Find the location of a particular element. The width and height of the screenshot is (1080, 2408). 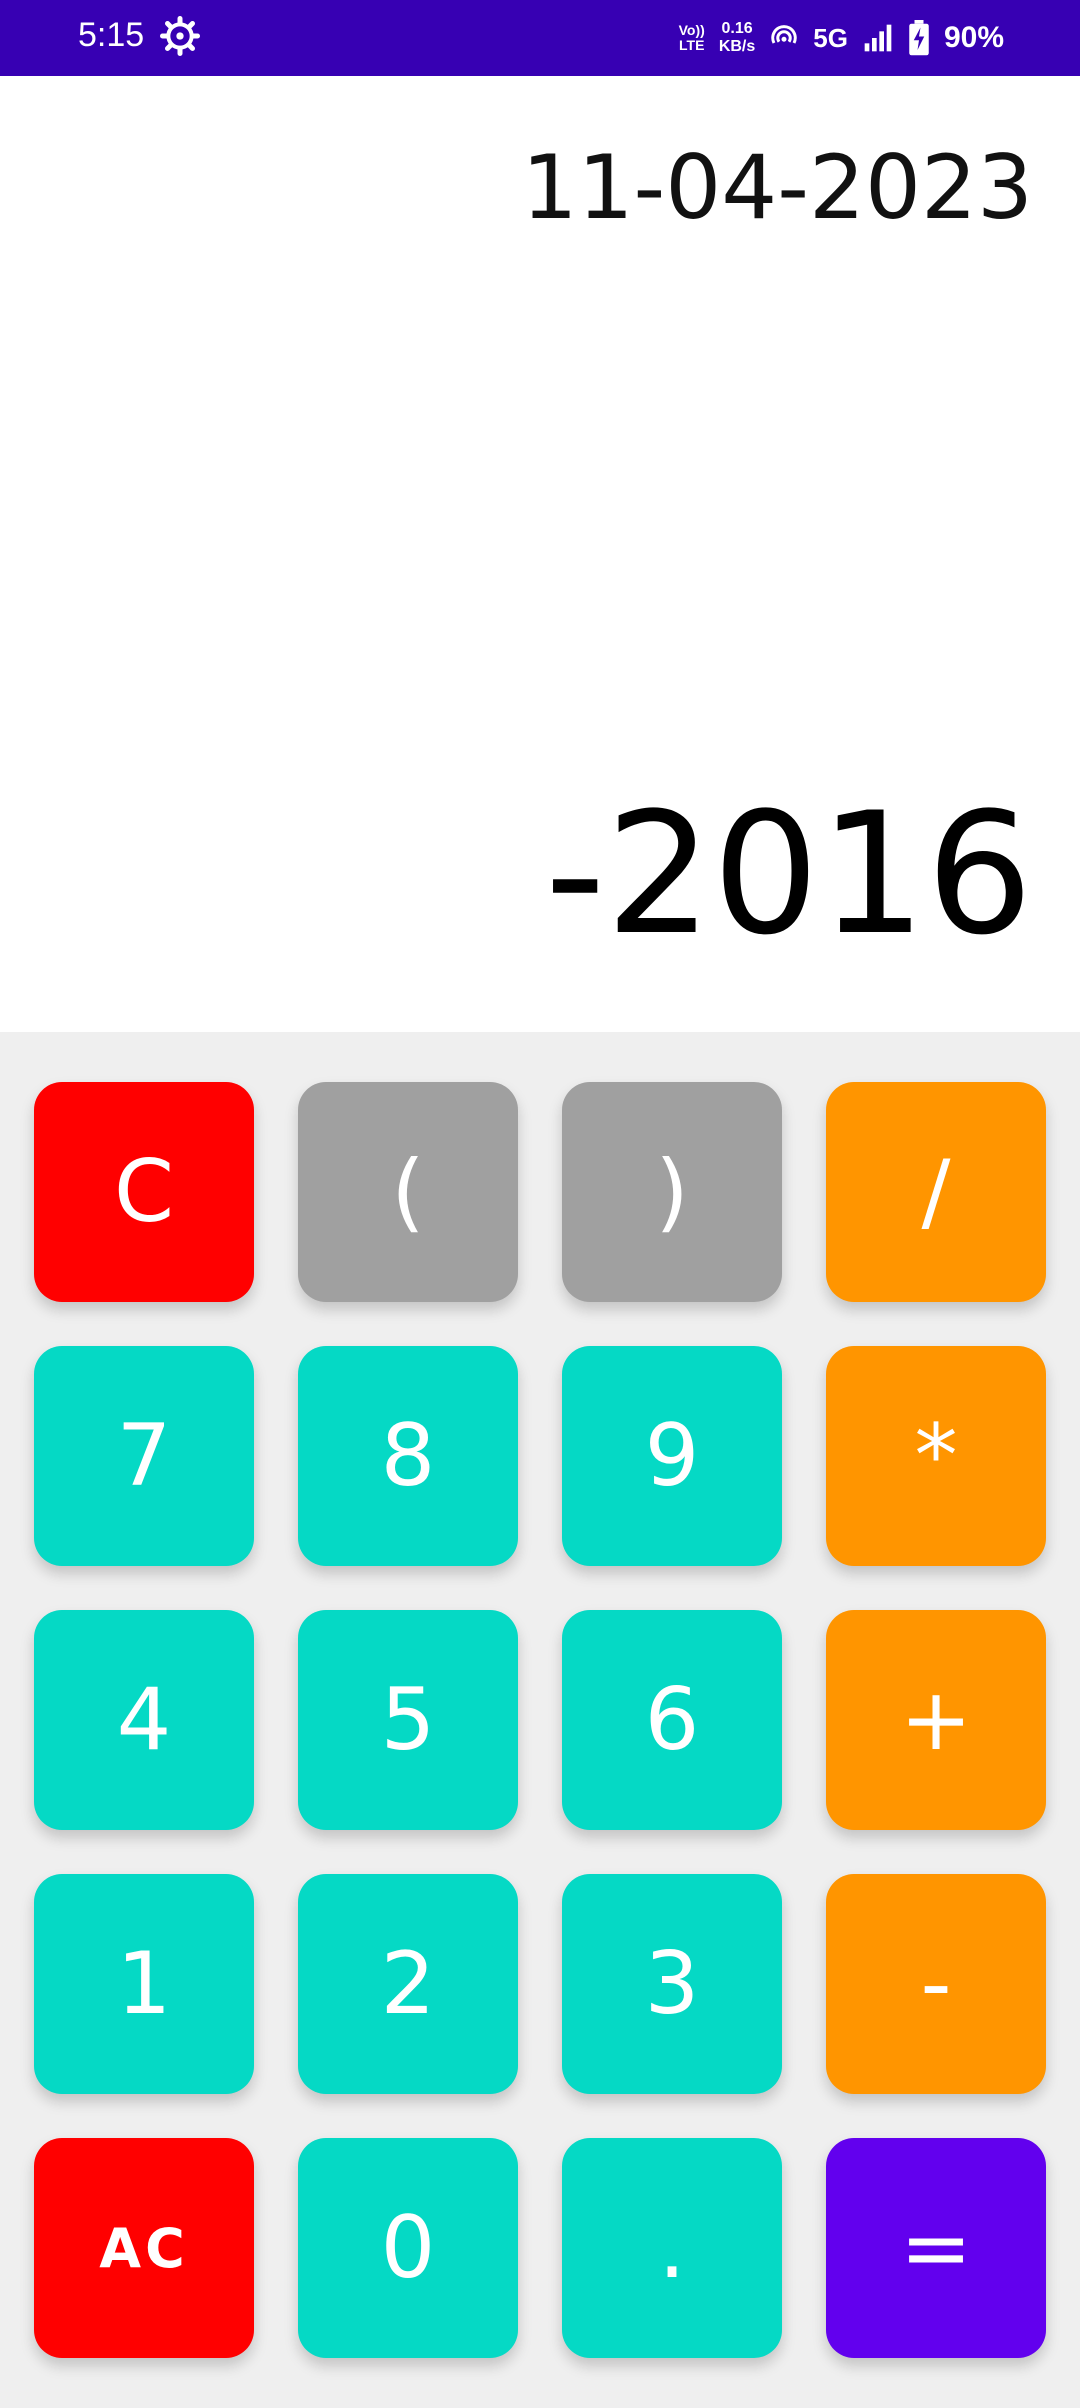

digit-7-button: 7 is located at coordinates (144, 1456).